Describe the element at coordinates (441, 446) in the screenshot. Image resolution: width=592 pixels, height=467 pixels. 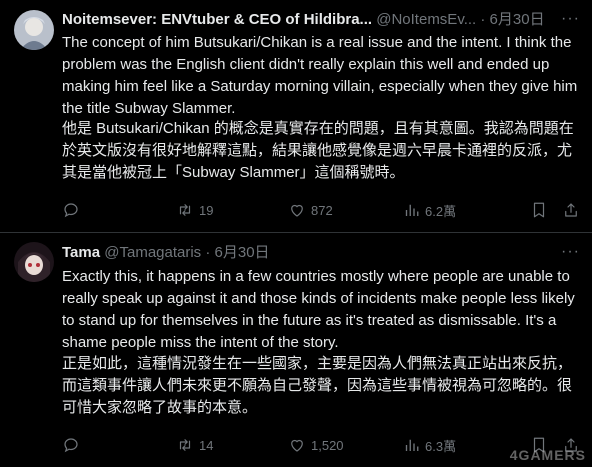
I see `view-count: 6.3萬` at that location.